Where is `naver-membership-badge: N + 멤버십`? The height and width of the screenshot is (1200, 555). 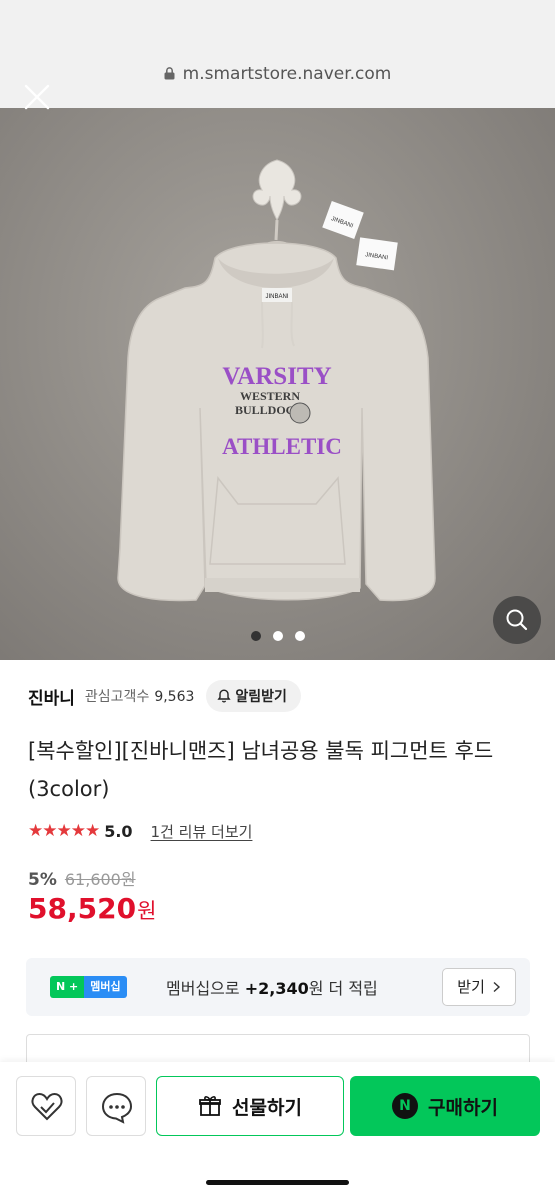 naver-membership-badge: N + 멤버십 is located at coordinates (88, 987).